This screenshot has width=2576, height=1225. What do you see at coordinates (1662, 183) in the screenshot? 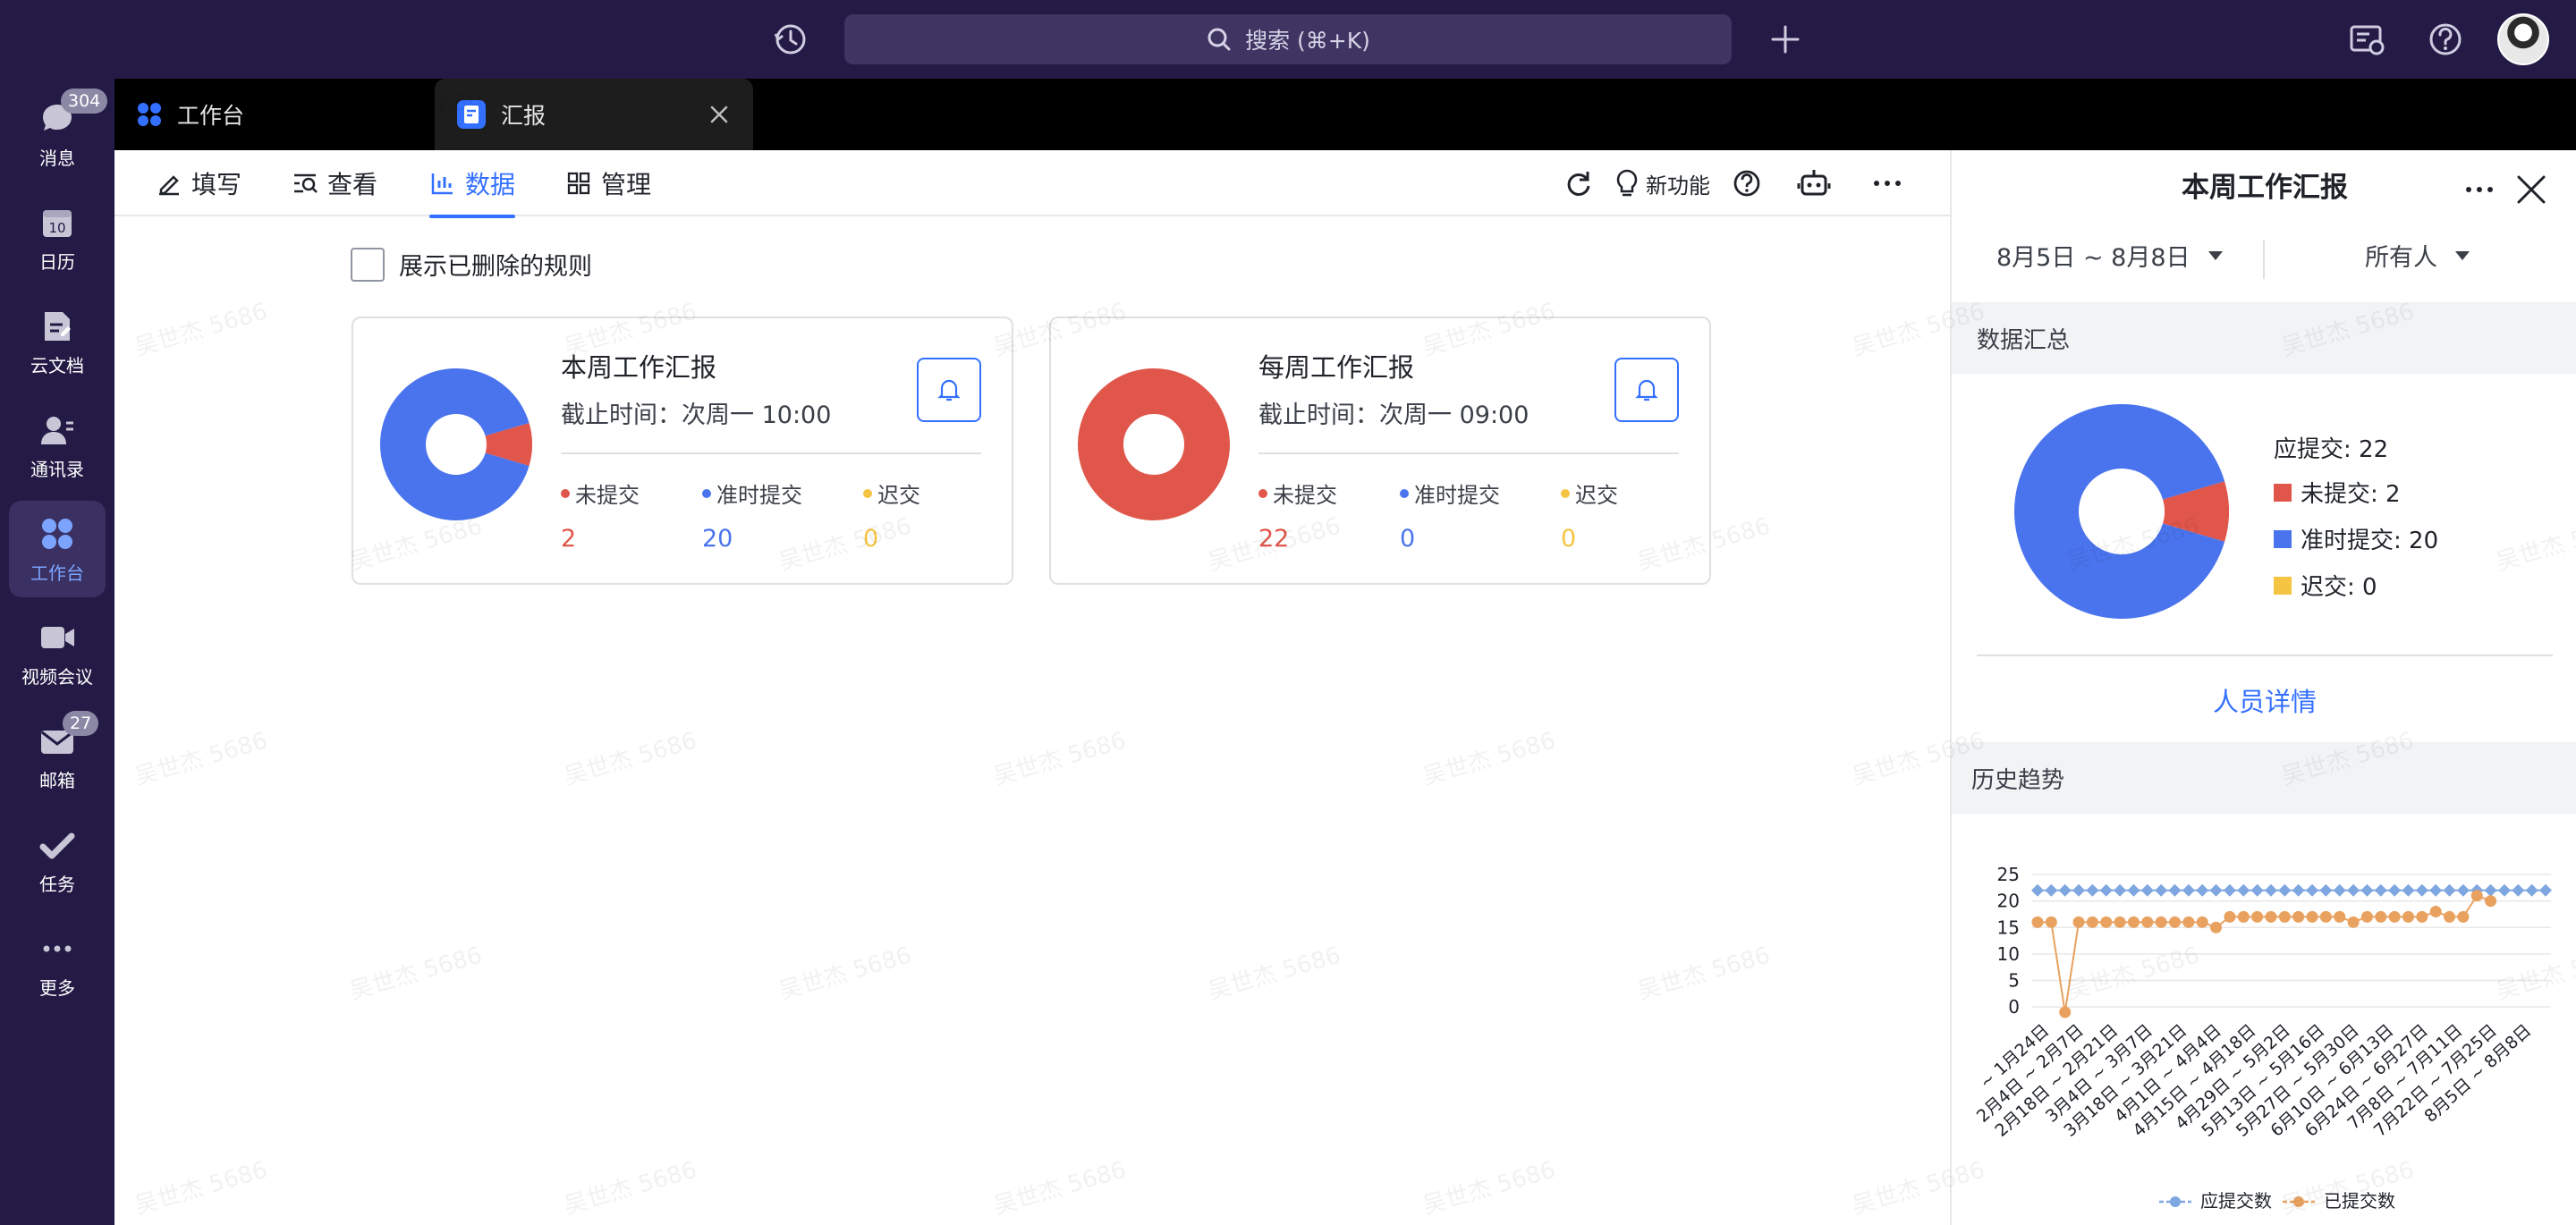
I see `new-feature-button: 新功能` at bounding box center [1662, 183].